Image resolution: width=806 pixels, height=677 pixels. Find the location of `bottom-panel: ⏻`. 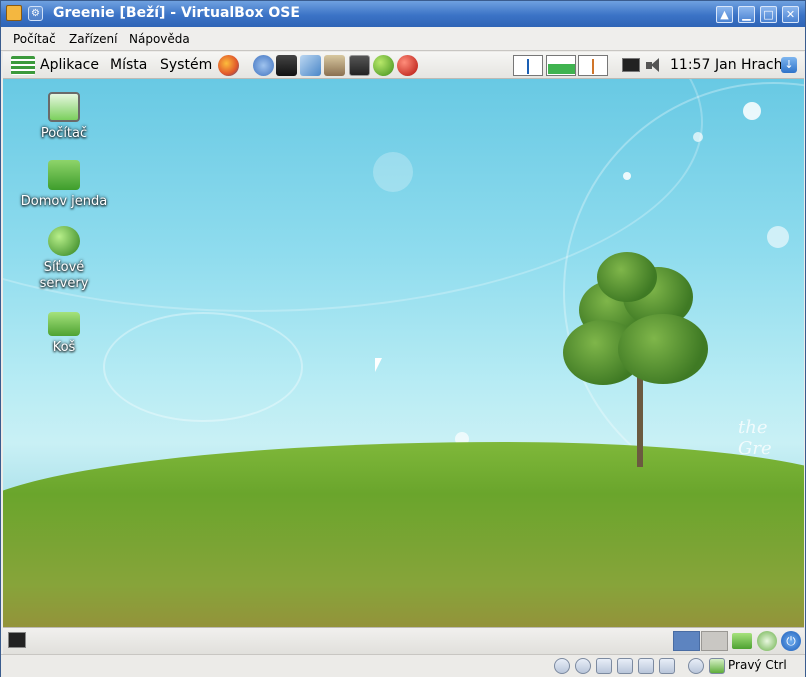

bottom-panel: ⏻ is located at coordinates (403, 640).